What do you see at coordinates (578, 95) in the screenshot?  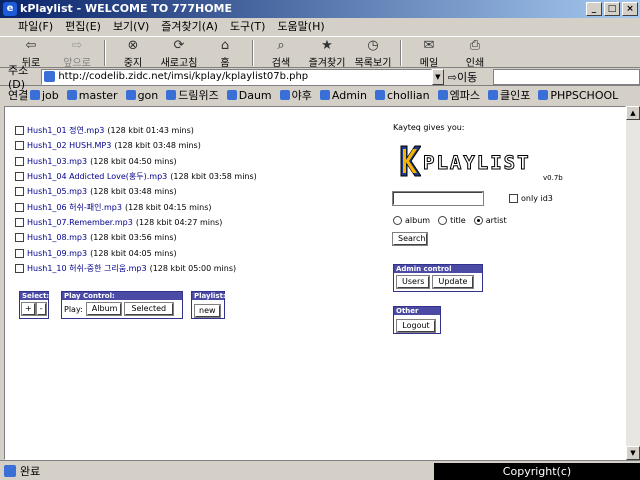 I see `link-item: PHPSCHOOL` at bounding box center [578, 95].